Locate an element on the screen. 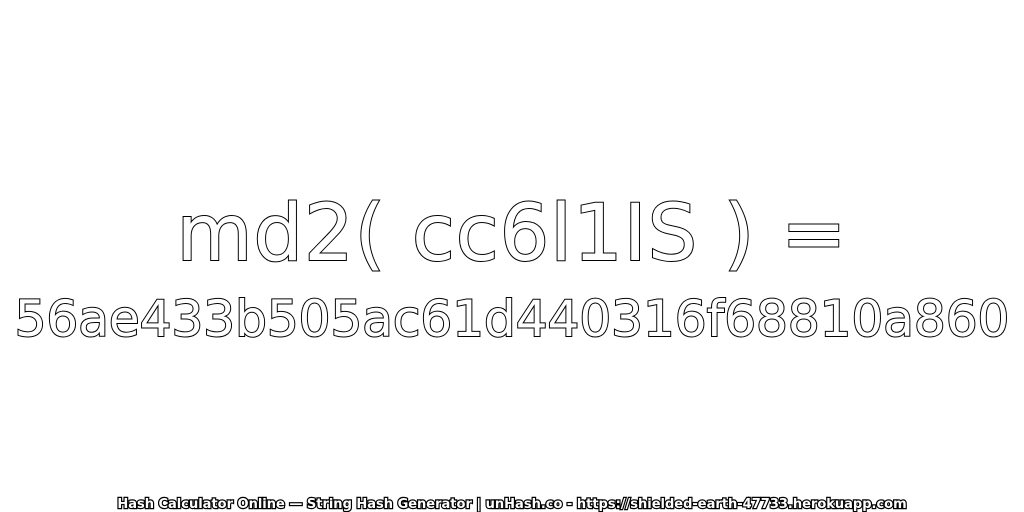  hash-result: 56ae433b505ac61d440316f68810a860 is located at coordinates (512, 319).